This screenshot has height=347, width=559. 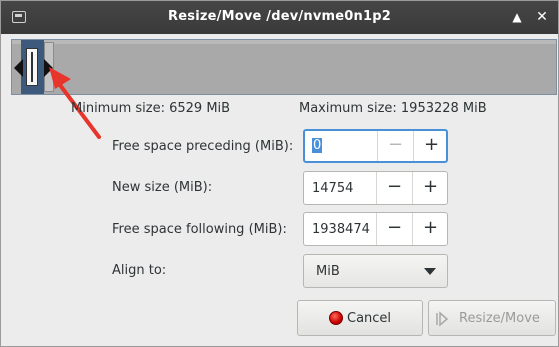 I want to click on free-space-following-spinner: − +, so click(x=375, y=229).